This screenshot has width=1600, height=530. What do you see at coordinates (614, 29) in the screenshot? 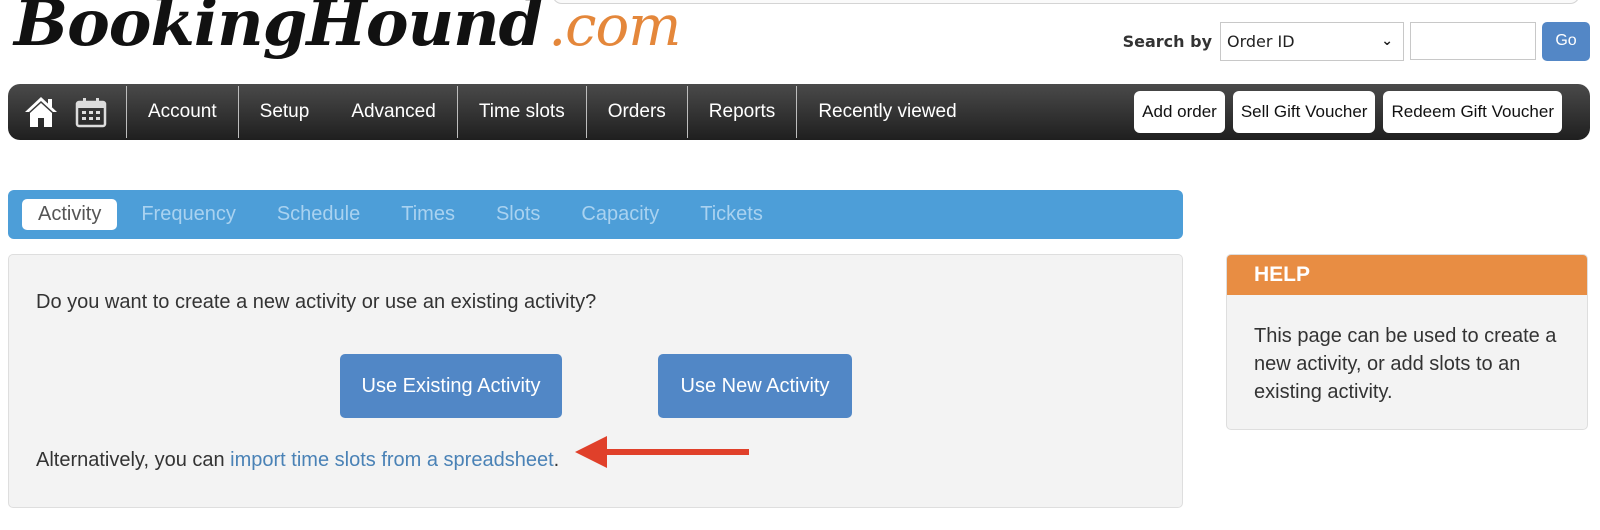
I see `logo-tld-text: .com` at bounding box center [614, 29].